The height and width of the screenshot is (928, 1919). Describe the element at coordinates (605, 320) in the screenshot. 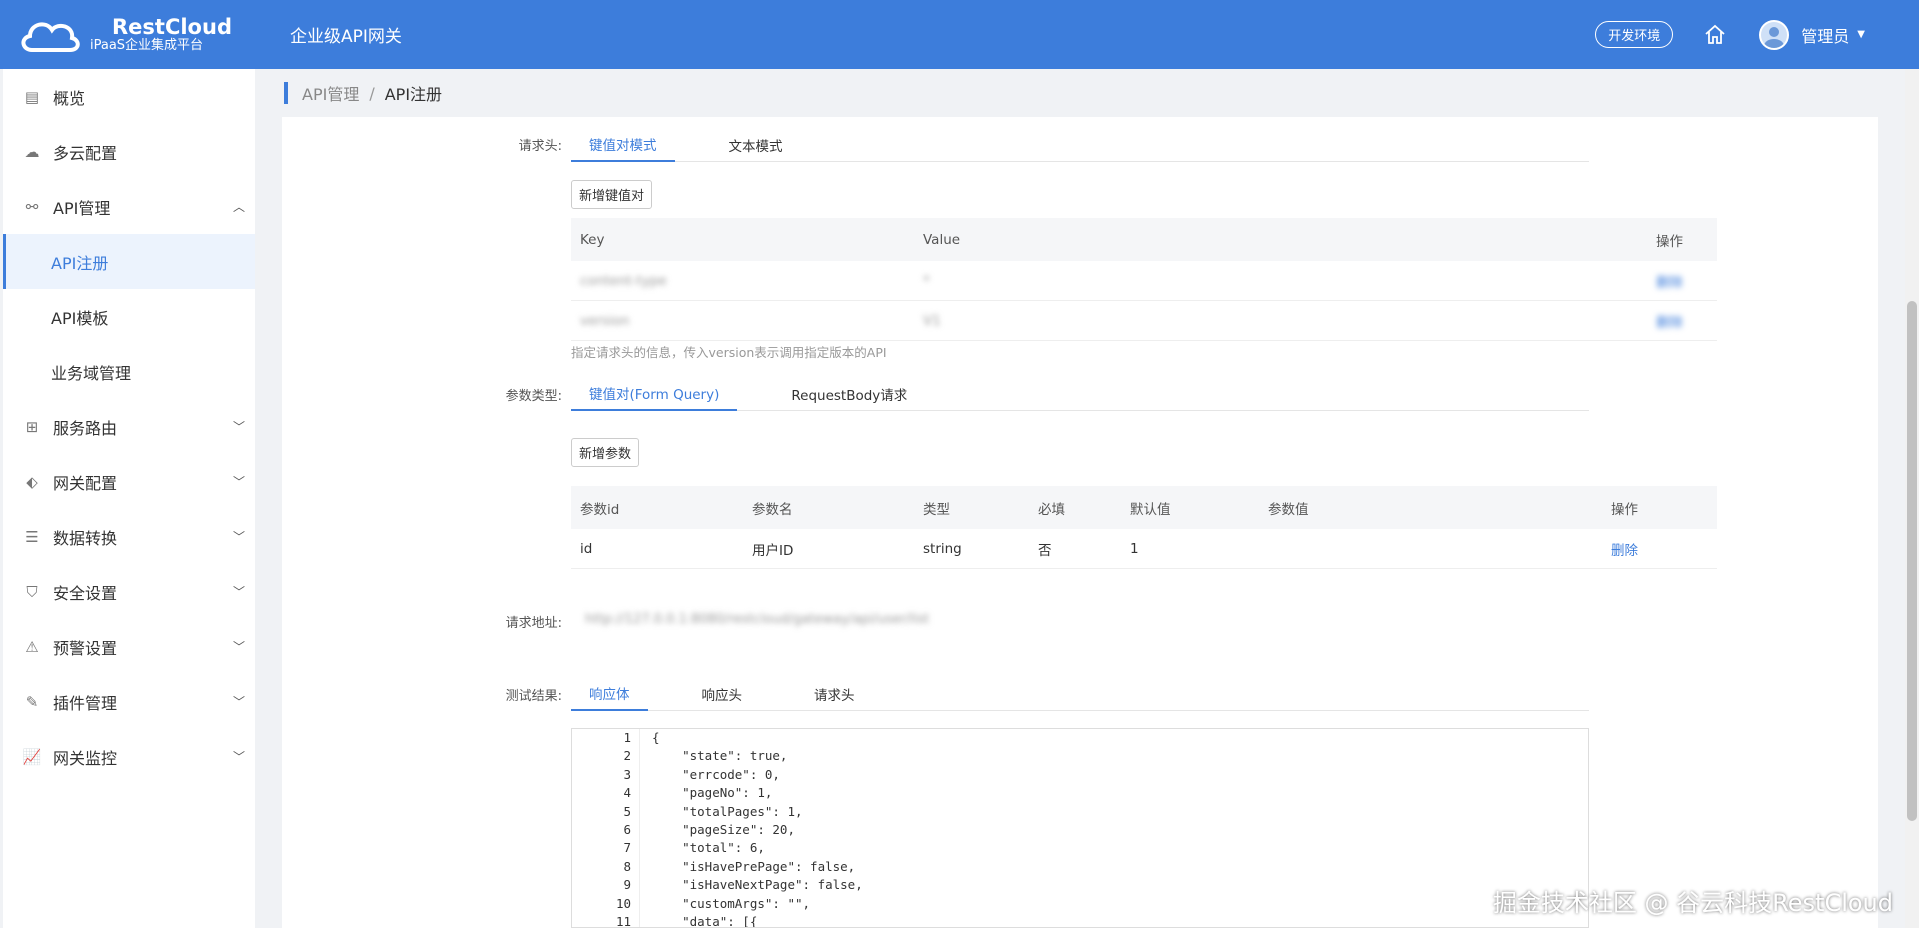

I see `header-key: version` at that location.